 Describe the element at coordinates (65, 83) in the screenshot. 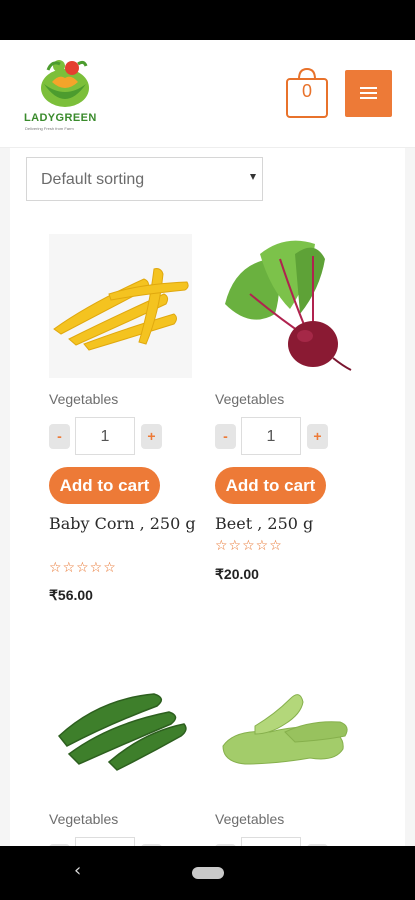

I see `logo-icon` at that location.